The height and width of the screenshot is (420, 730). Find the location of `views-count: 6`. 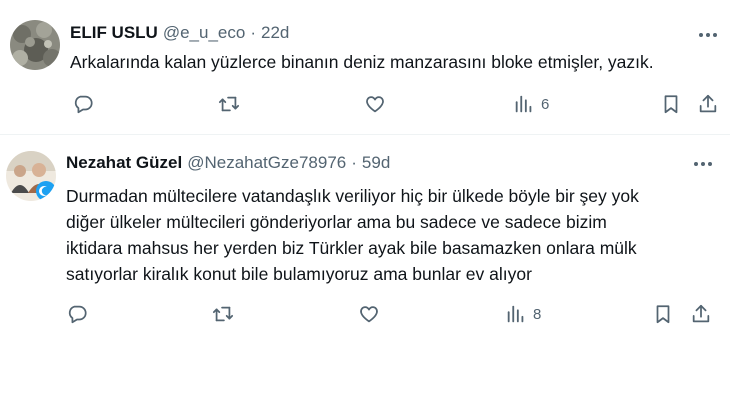

views-count: 6 is located at coordinates (545, 104).